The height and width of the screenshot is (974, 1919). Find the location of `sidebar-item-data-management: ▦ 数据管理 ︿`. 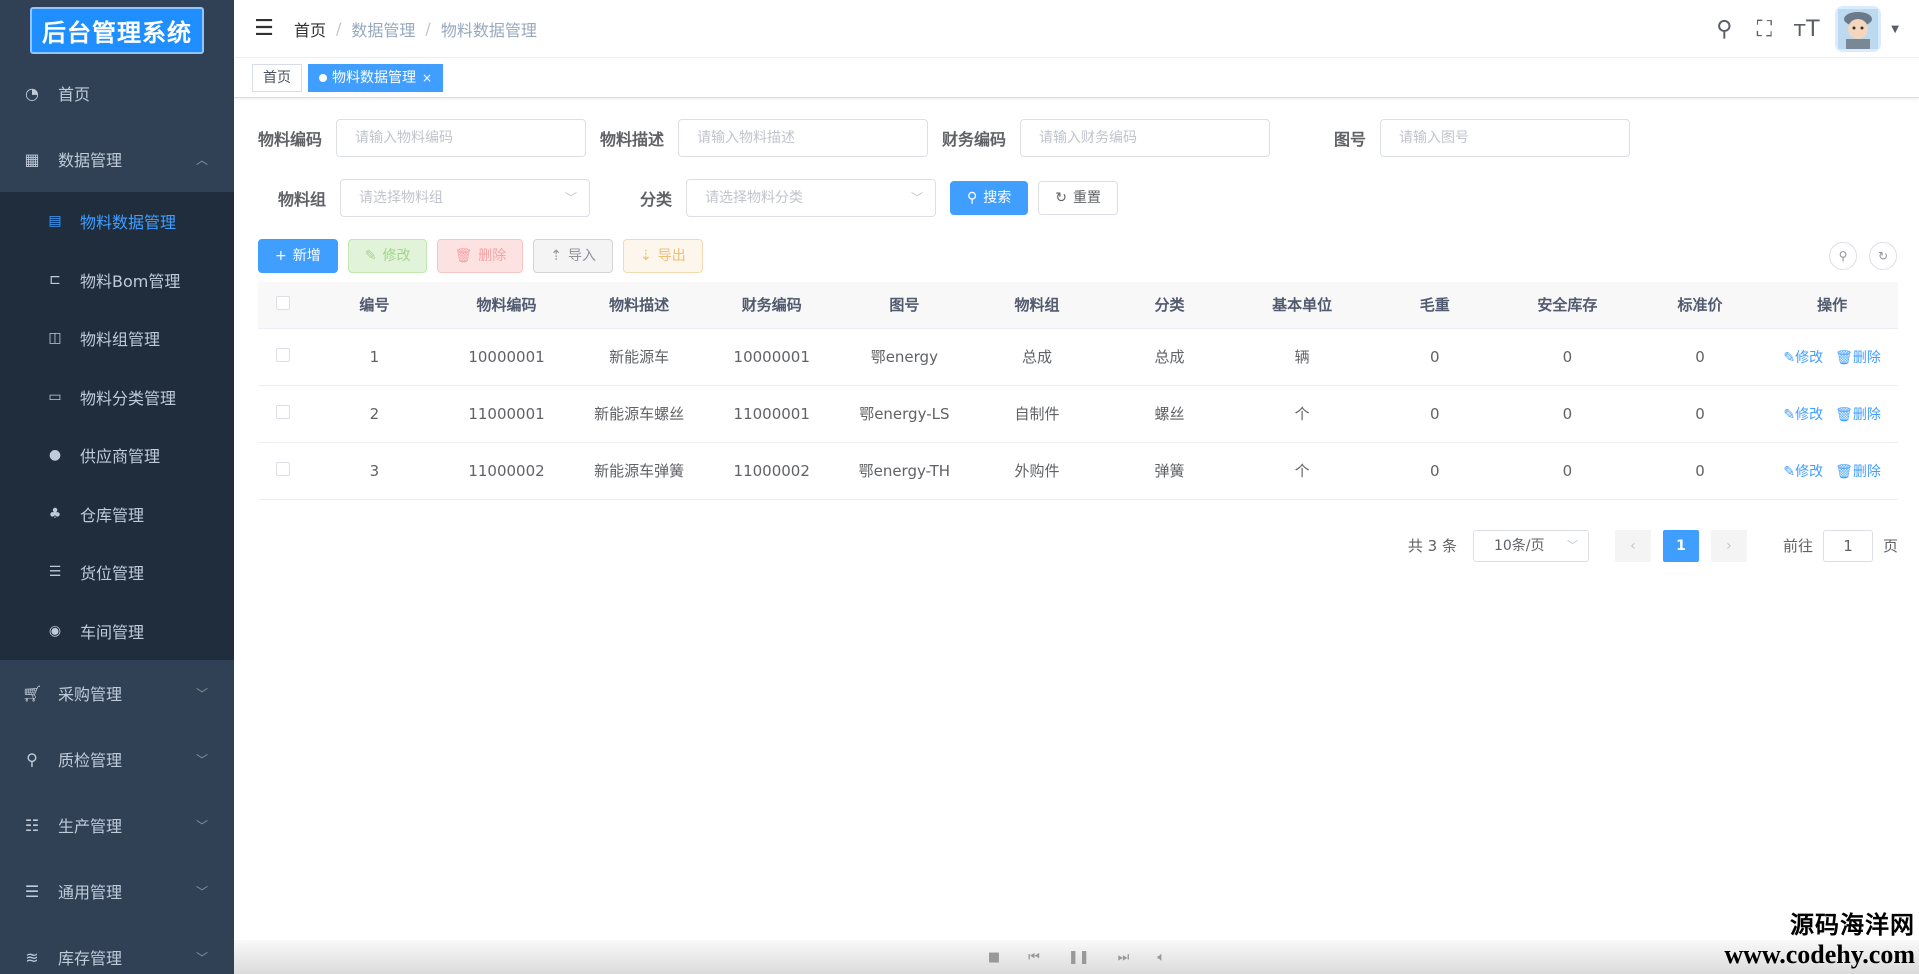

sidebar-item-data-management: ▦ 数据管理 ︿ is located at coordinates (117, 159).